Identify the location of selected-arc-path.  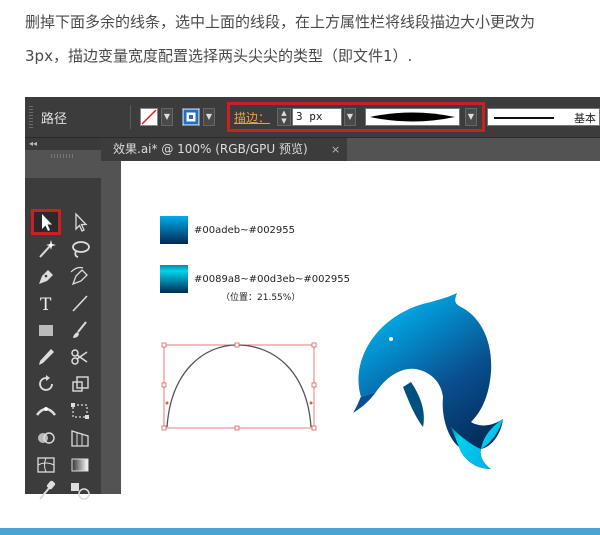
(239, 386).